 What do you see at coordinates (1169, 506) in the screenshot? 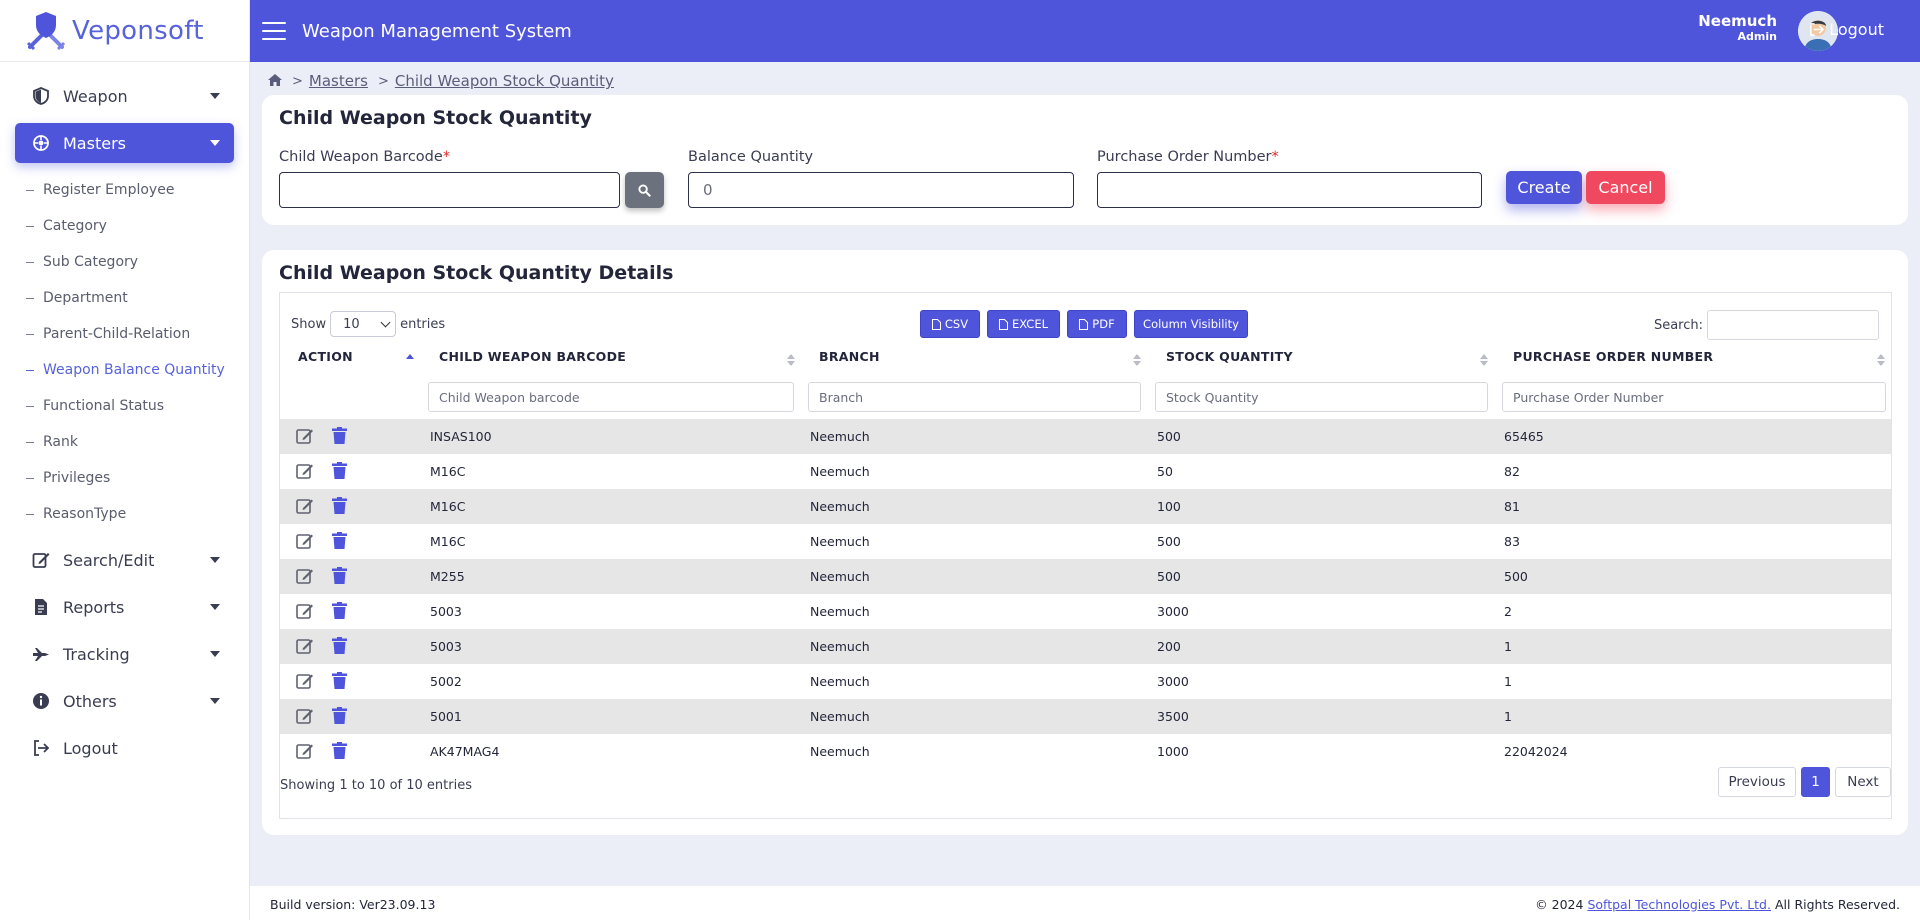
I see `stock-quantity-cell: 100` at bounding box center [1169, 506].